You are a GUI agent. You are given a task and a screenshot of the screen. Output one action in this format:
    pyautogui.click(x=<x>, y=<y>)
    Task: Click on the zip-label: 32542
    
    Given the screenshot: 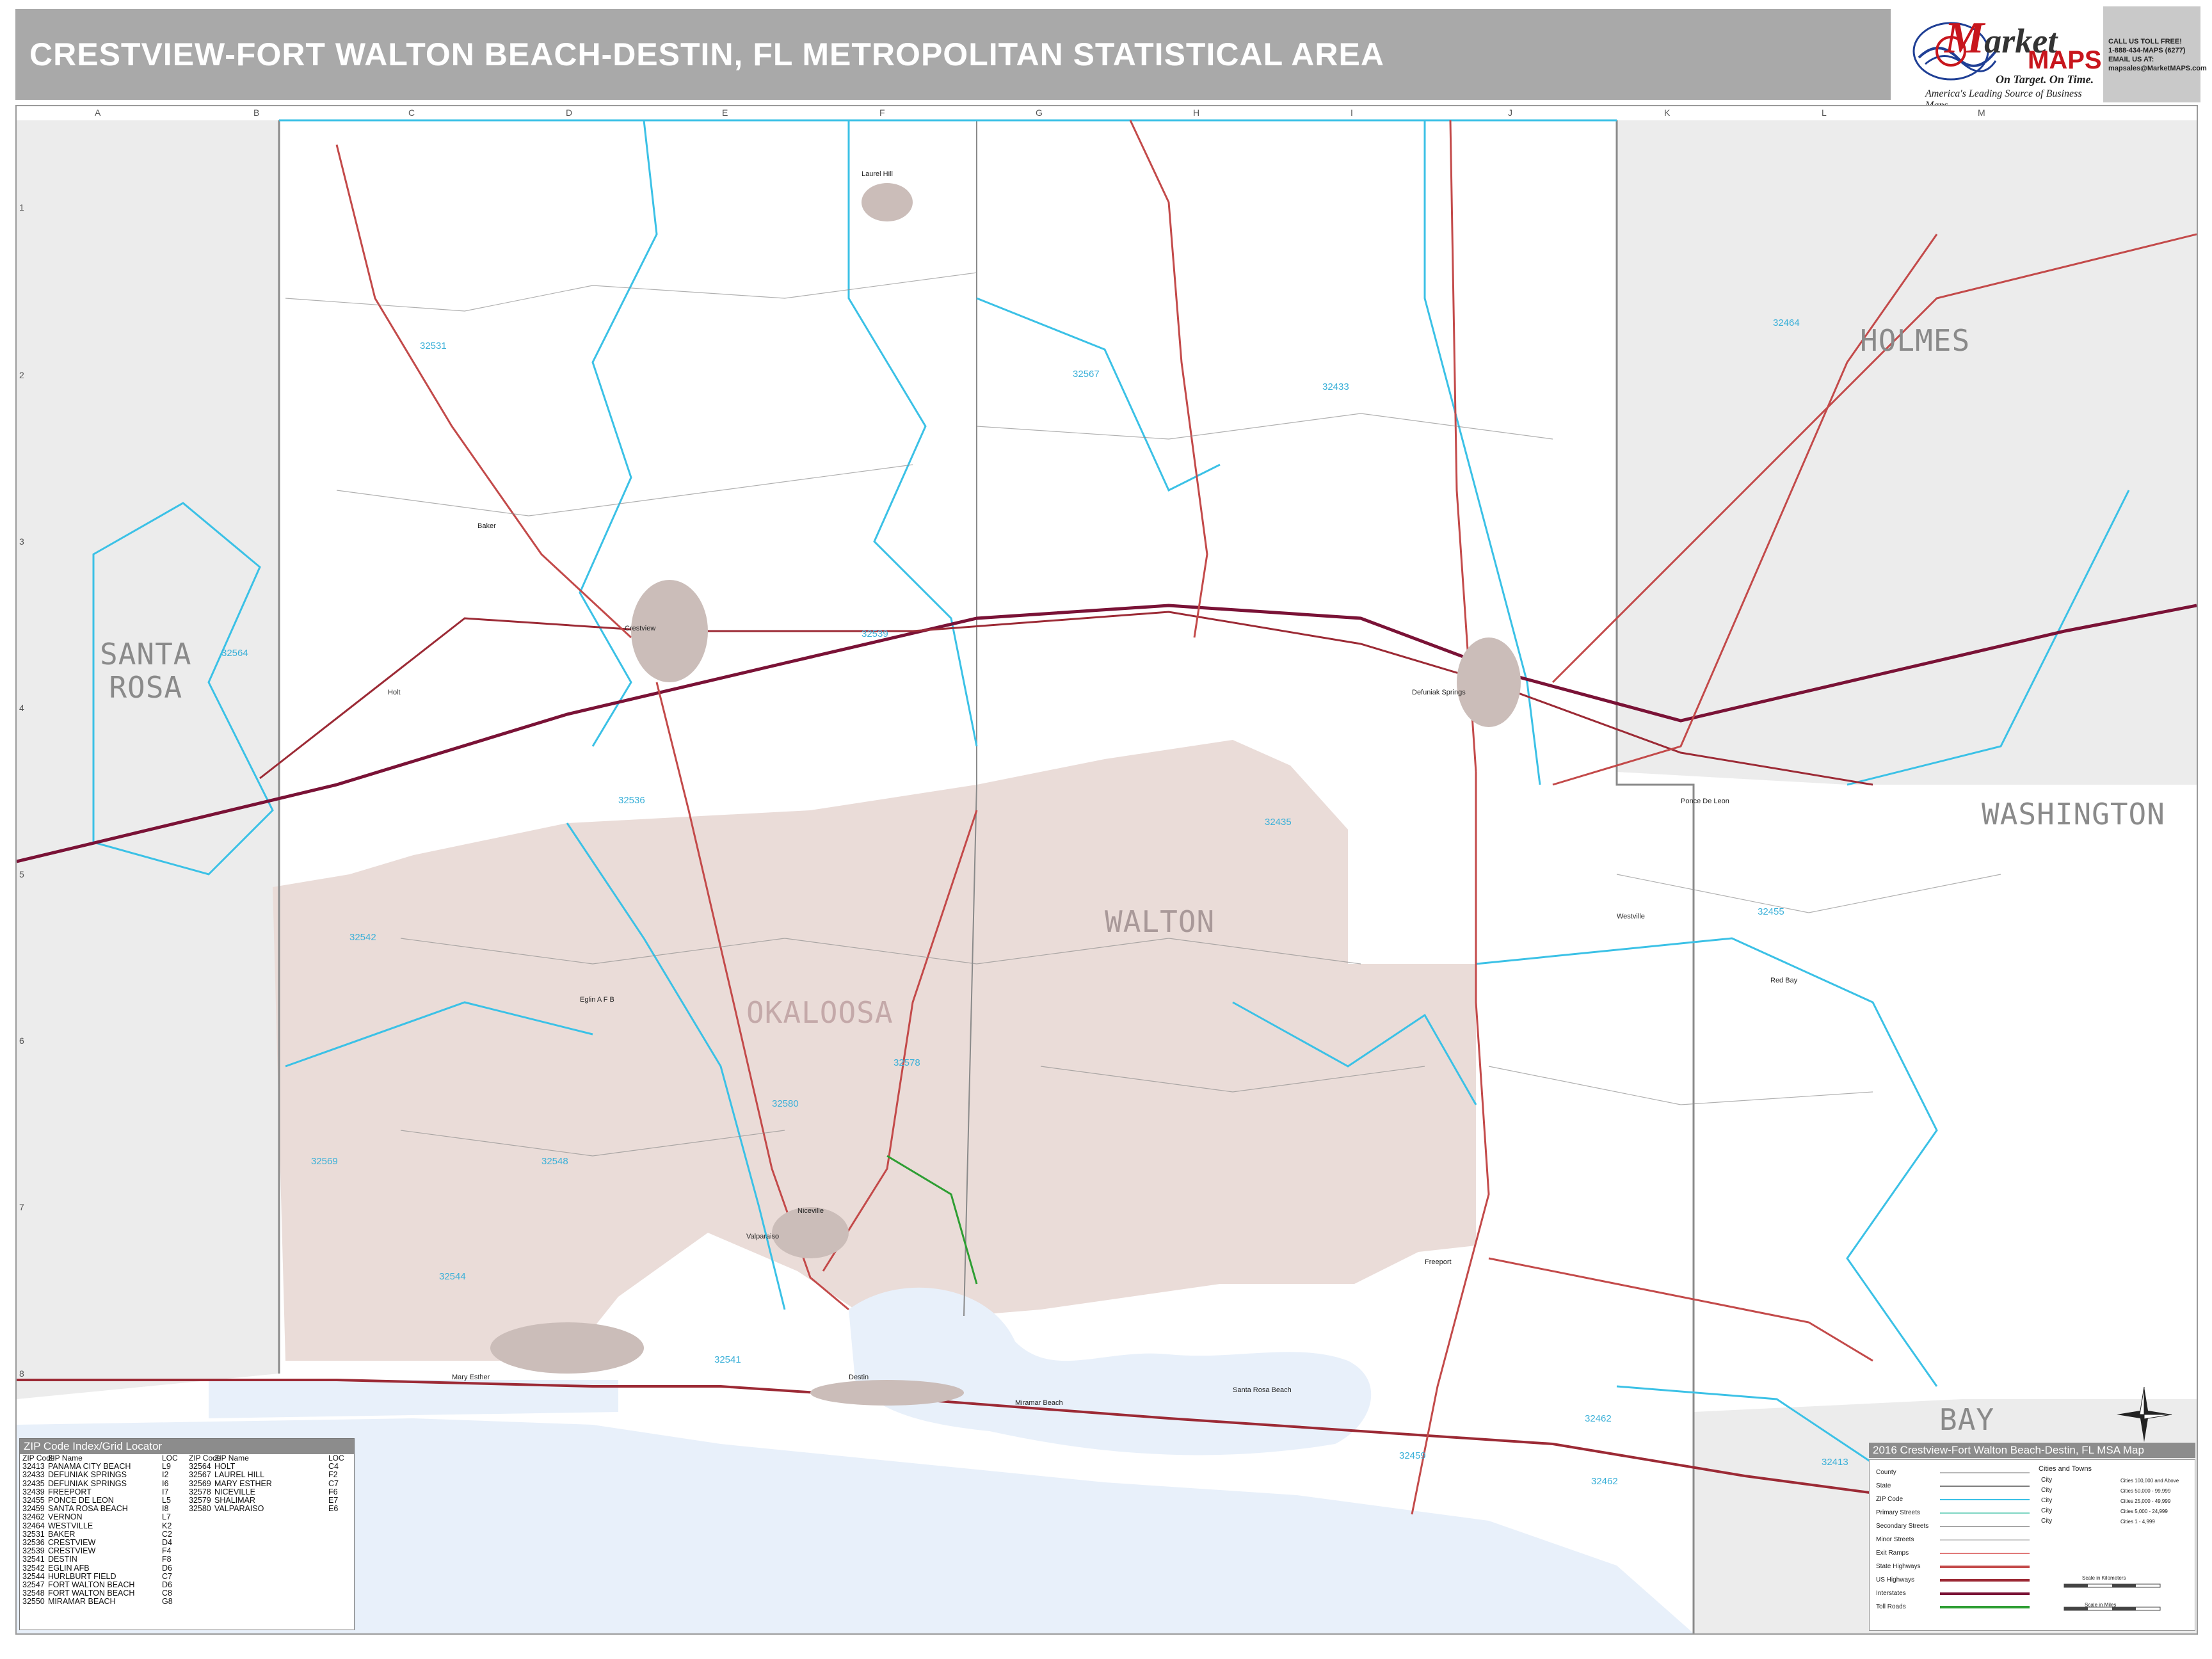 What is the action you would take?
    pyautogui.click(x=362, y=937)
    